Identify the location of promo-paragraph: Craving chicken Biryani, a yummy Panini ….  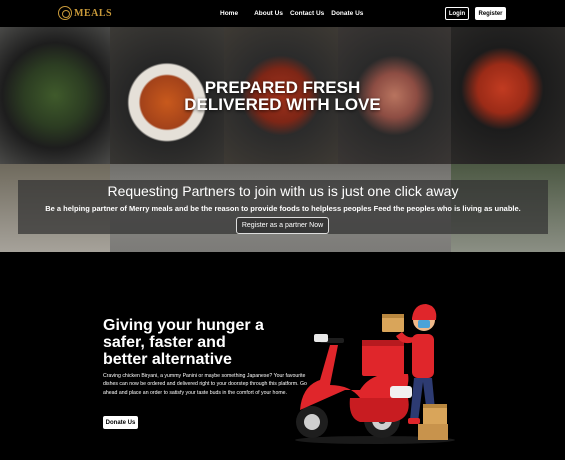
(205, 384).